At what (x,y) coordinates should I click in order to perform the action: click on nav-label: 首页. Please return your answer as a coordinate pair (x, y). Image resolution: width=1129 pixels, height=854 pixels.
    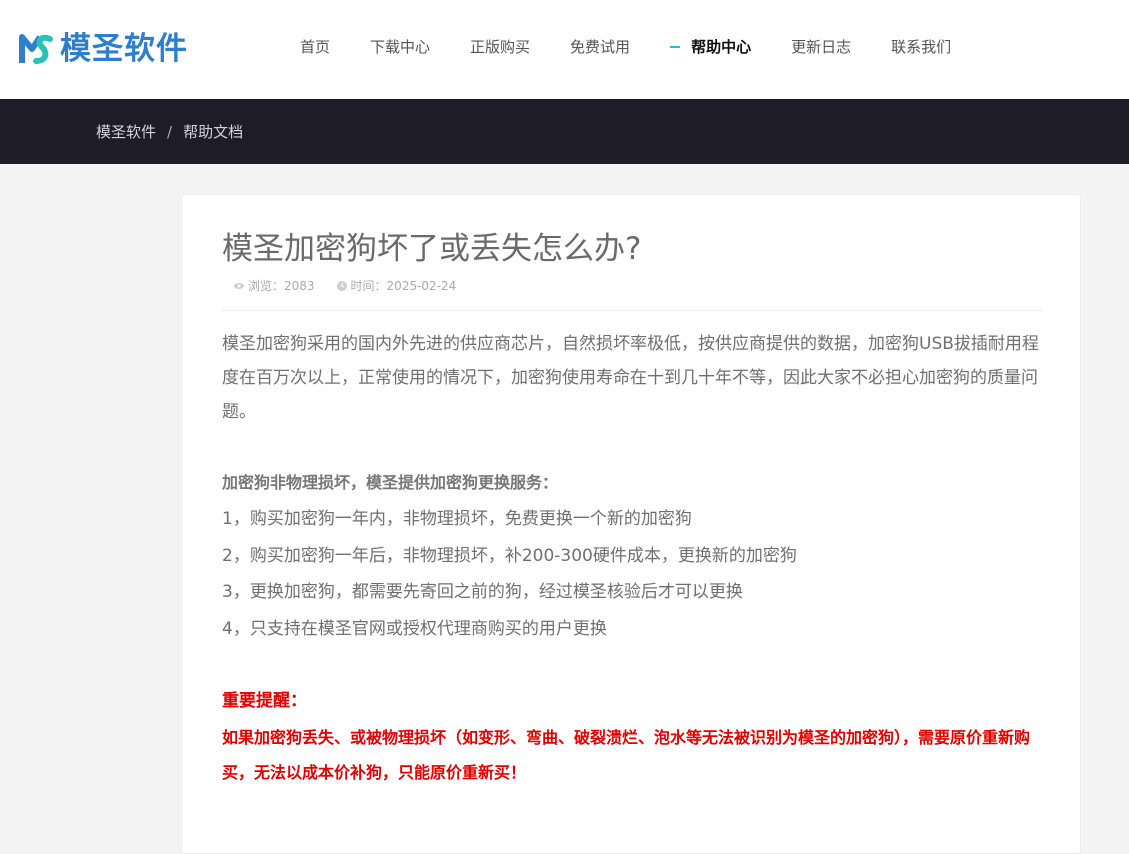
    Looking at the image, I should click on (315, 47).